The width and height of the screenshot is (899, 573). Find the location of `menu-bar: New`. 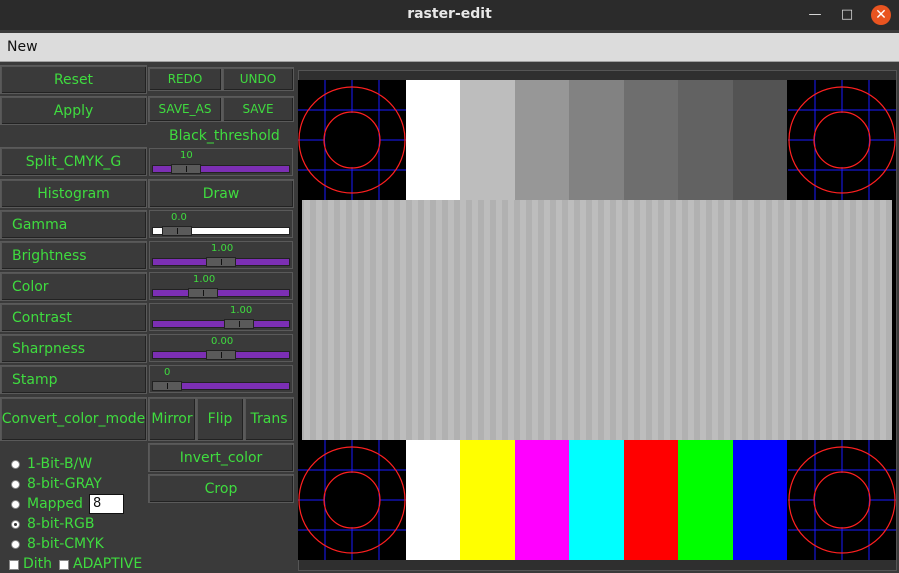

menu-bar: New is located at coordinates (449, 47).